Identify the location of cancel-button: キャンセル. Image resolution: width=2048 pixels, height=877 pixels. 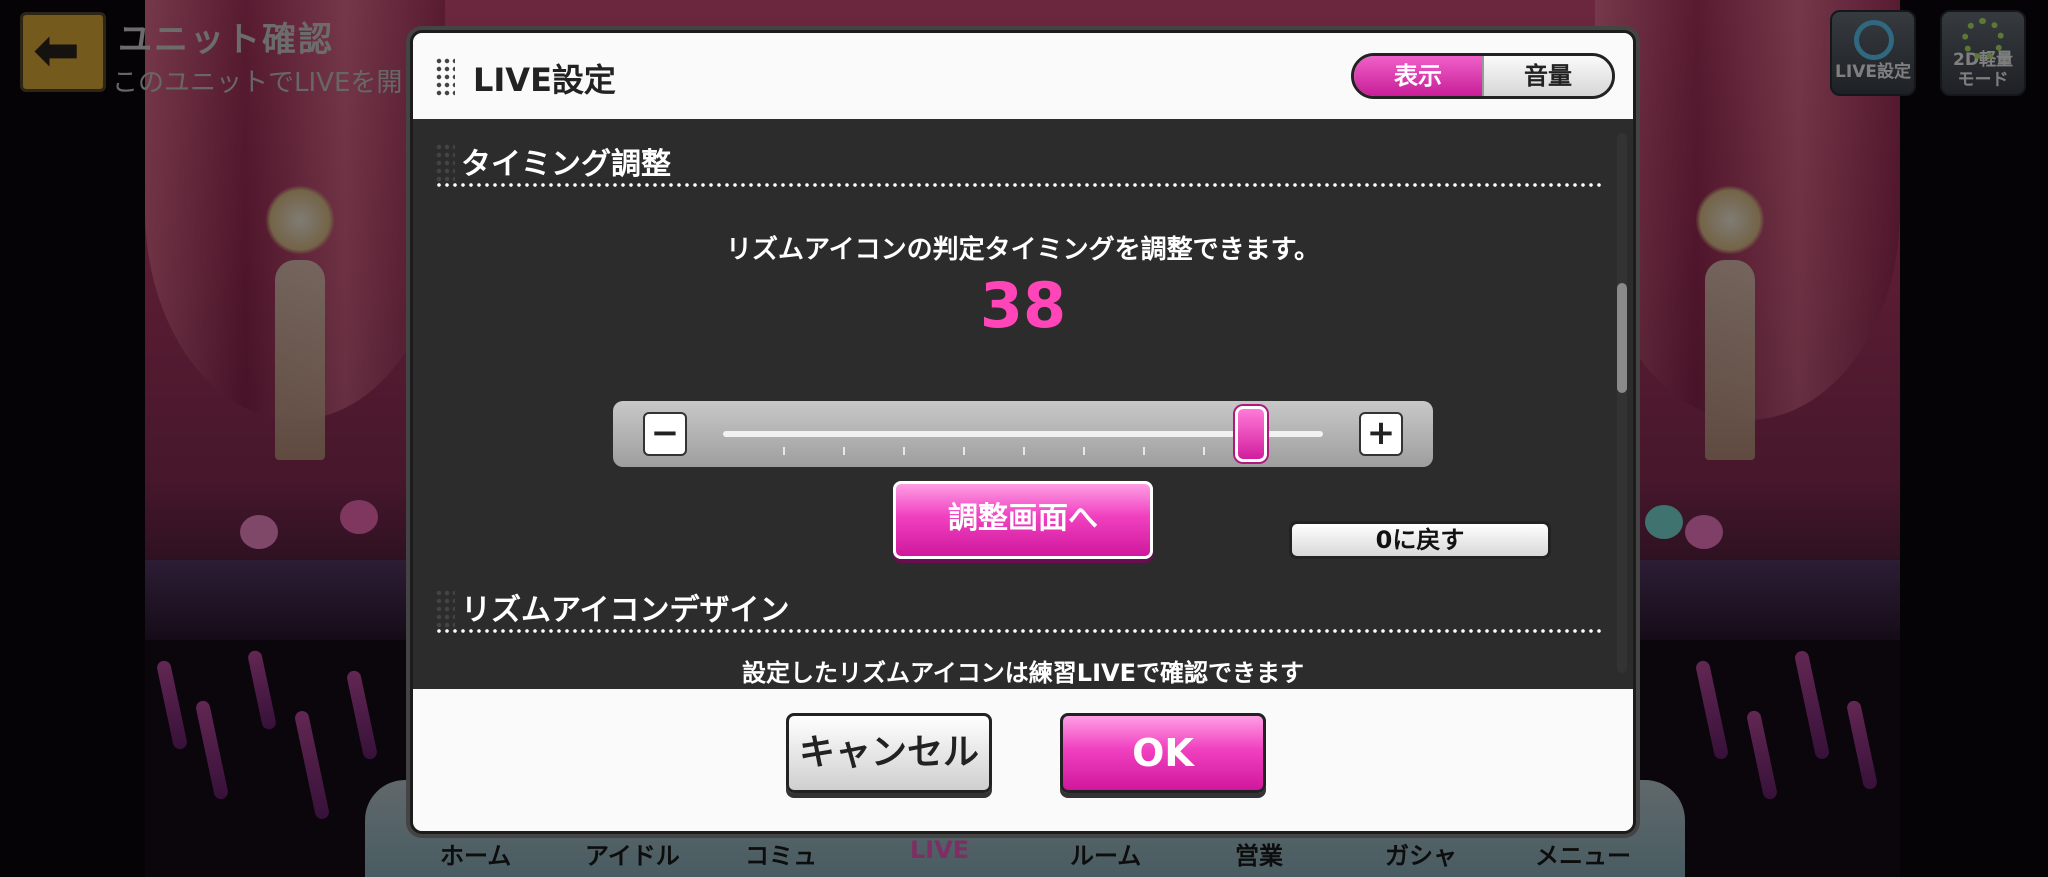
(889, 753).